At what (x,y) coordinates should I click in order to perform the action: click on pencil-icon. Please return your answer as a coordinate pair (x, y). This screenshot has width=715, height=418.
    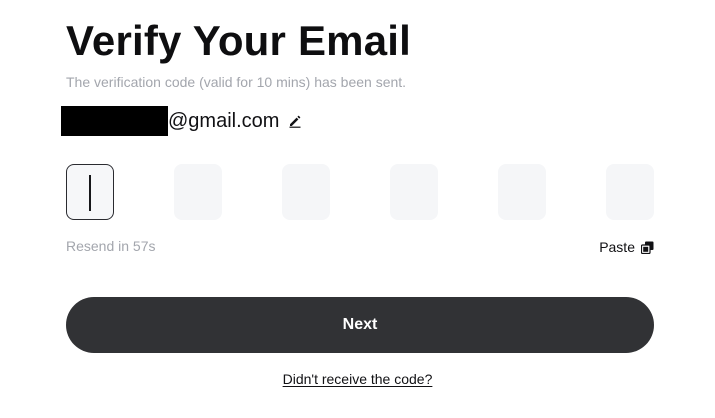
    Looking at the image, I should click on (295, 121).